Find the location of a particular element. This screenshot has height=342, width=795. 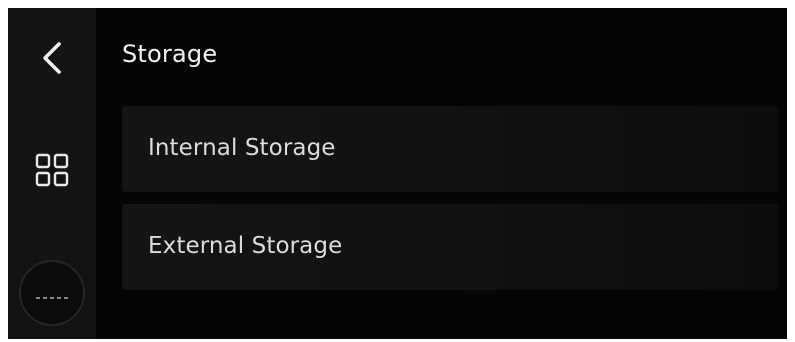

home-circle-icon is located at coordinates (52, 298).